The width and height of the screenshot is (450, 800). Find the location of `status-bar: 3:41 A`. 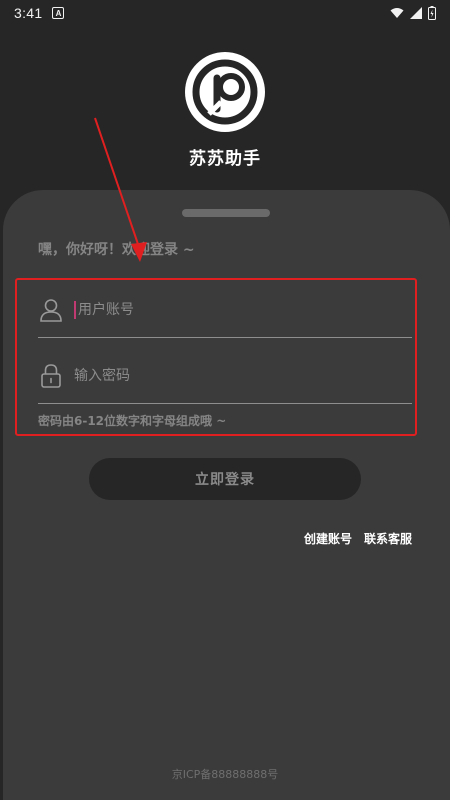

status-bar: 3:41 A is located at coordinates (225, 13).